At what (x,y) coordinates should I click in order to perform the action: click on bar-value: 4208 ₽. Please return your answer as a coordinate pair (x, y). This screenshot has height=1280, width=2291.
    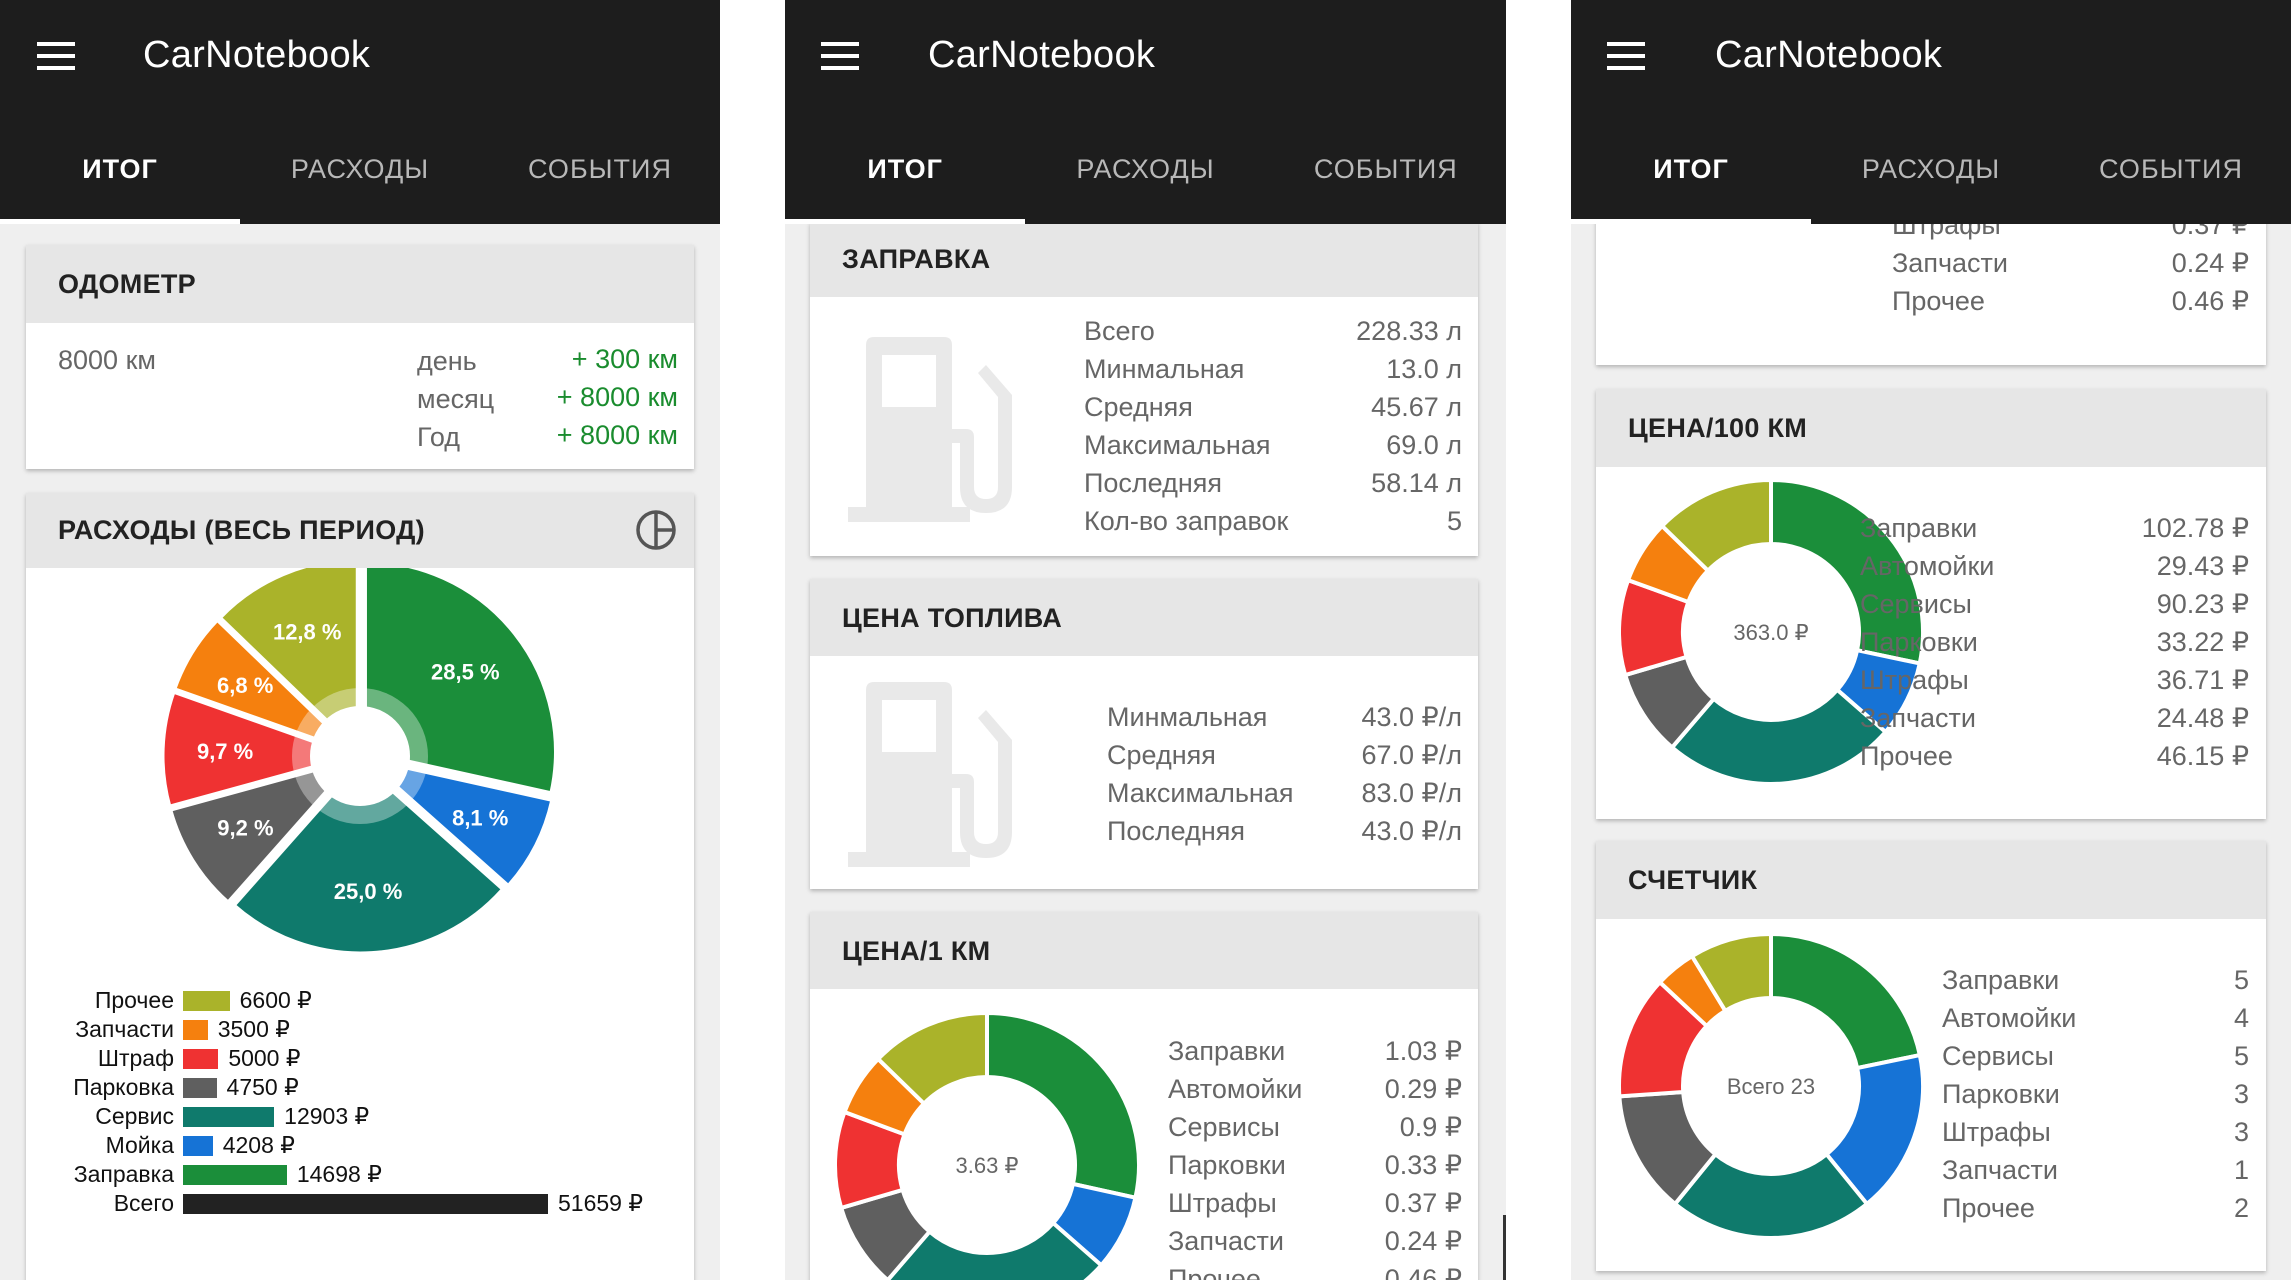
    Looking at the image, I should click on (258, 1145).